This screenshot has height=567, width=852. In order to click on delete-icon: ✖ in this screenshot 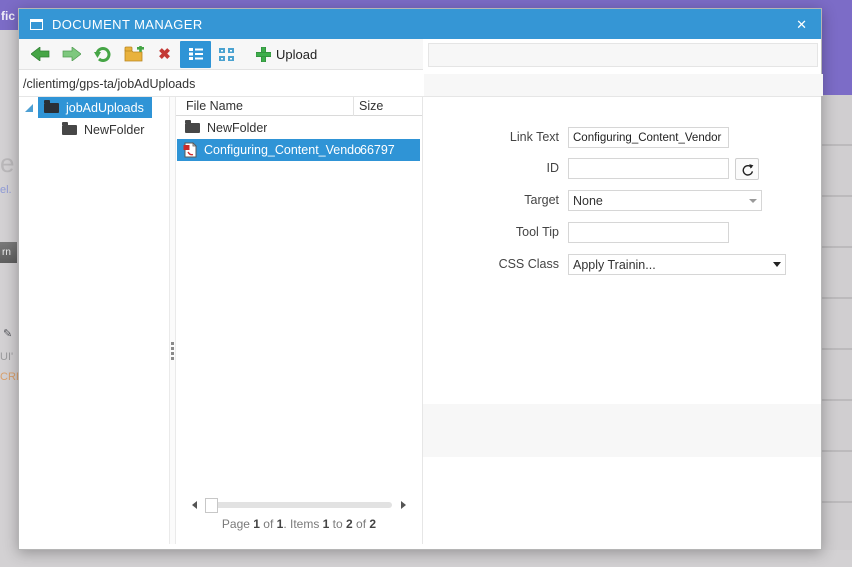, I will do `click(164, 54)`.